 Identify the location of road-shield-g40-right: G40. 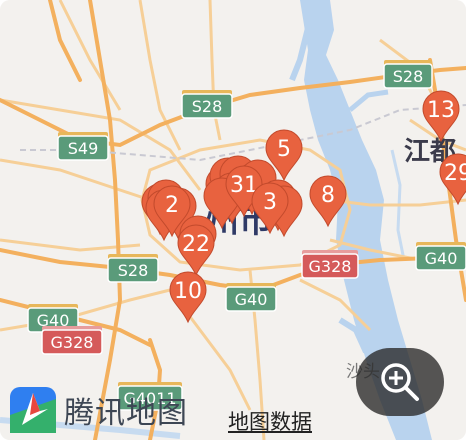
(440, 256).